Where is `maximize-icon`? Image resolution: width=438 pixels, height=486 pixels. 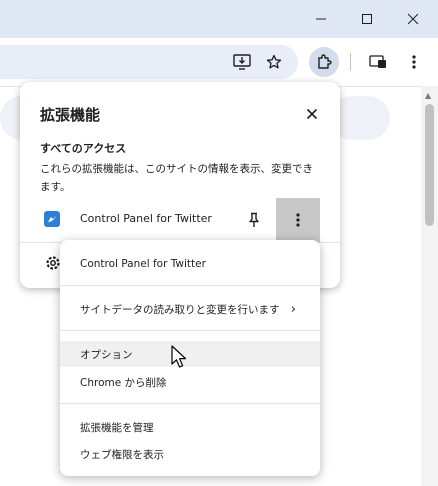 maximize-icon is located at coordinates (367, 19).